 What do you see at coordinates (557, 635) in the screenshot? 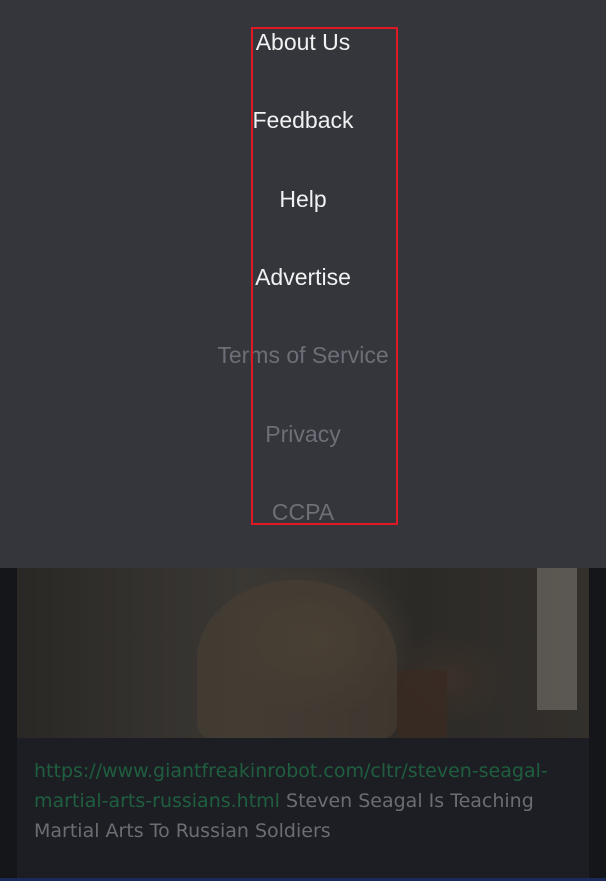
I see `thumbnail-light` at bounding box center [557, 635].